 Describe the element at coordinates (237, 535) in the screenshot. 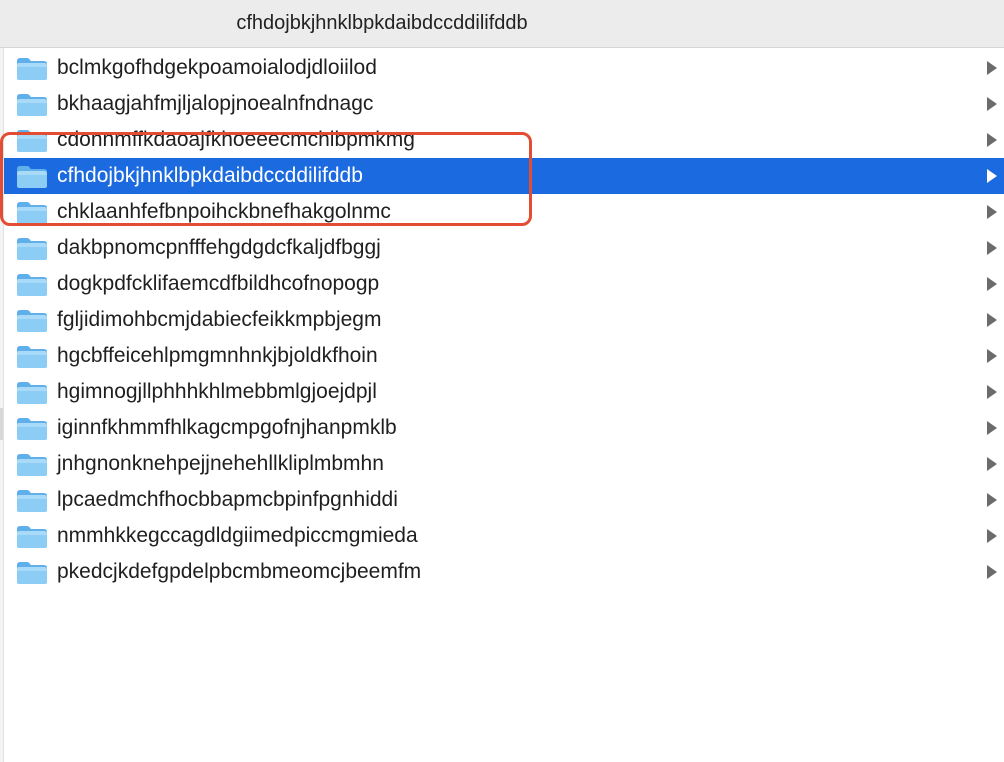

I see `list-item-label: nmmhkkegccagdldgiimedpiccmgmieda` at that location.